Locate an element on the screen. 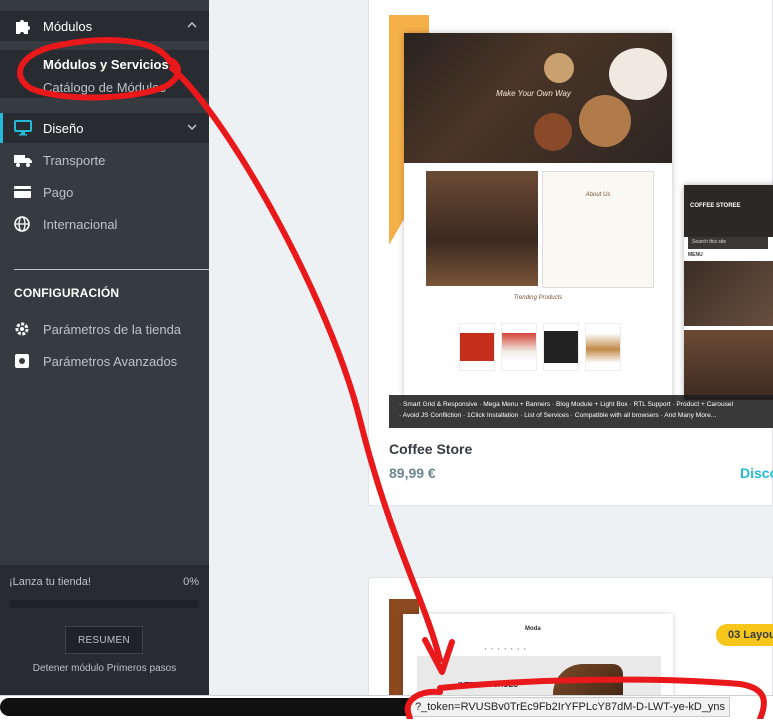 The image size is (773, 720). sidebar-item-internacional: Internacional is located at coordinates (104, 224).